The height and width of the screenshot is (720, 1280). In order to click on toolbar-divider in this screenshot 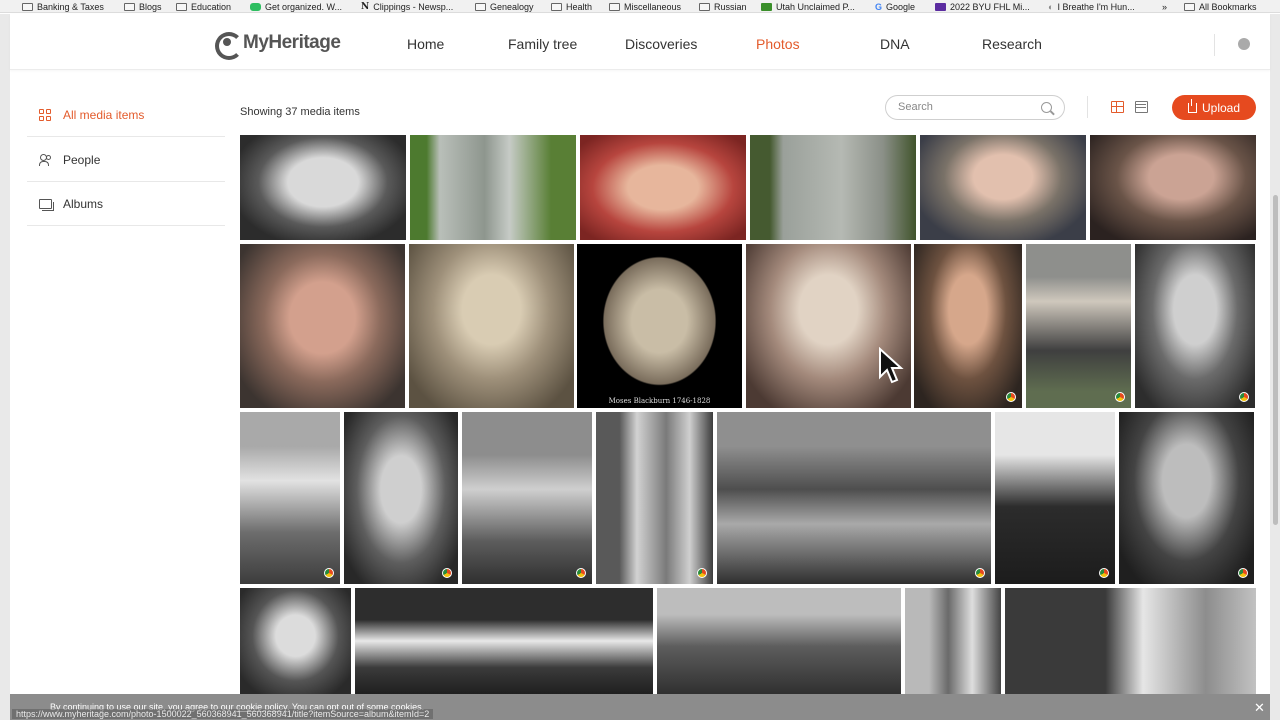, I will do `click(1087, 107)`.